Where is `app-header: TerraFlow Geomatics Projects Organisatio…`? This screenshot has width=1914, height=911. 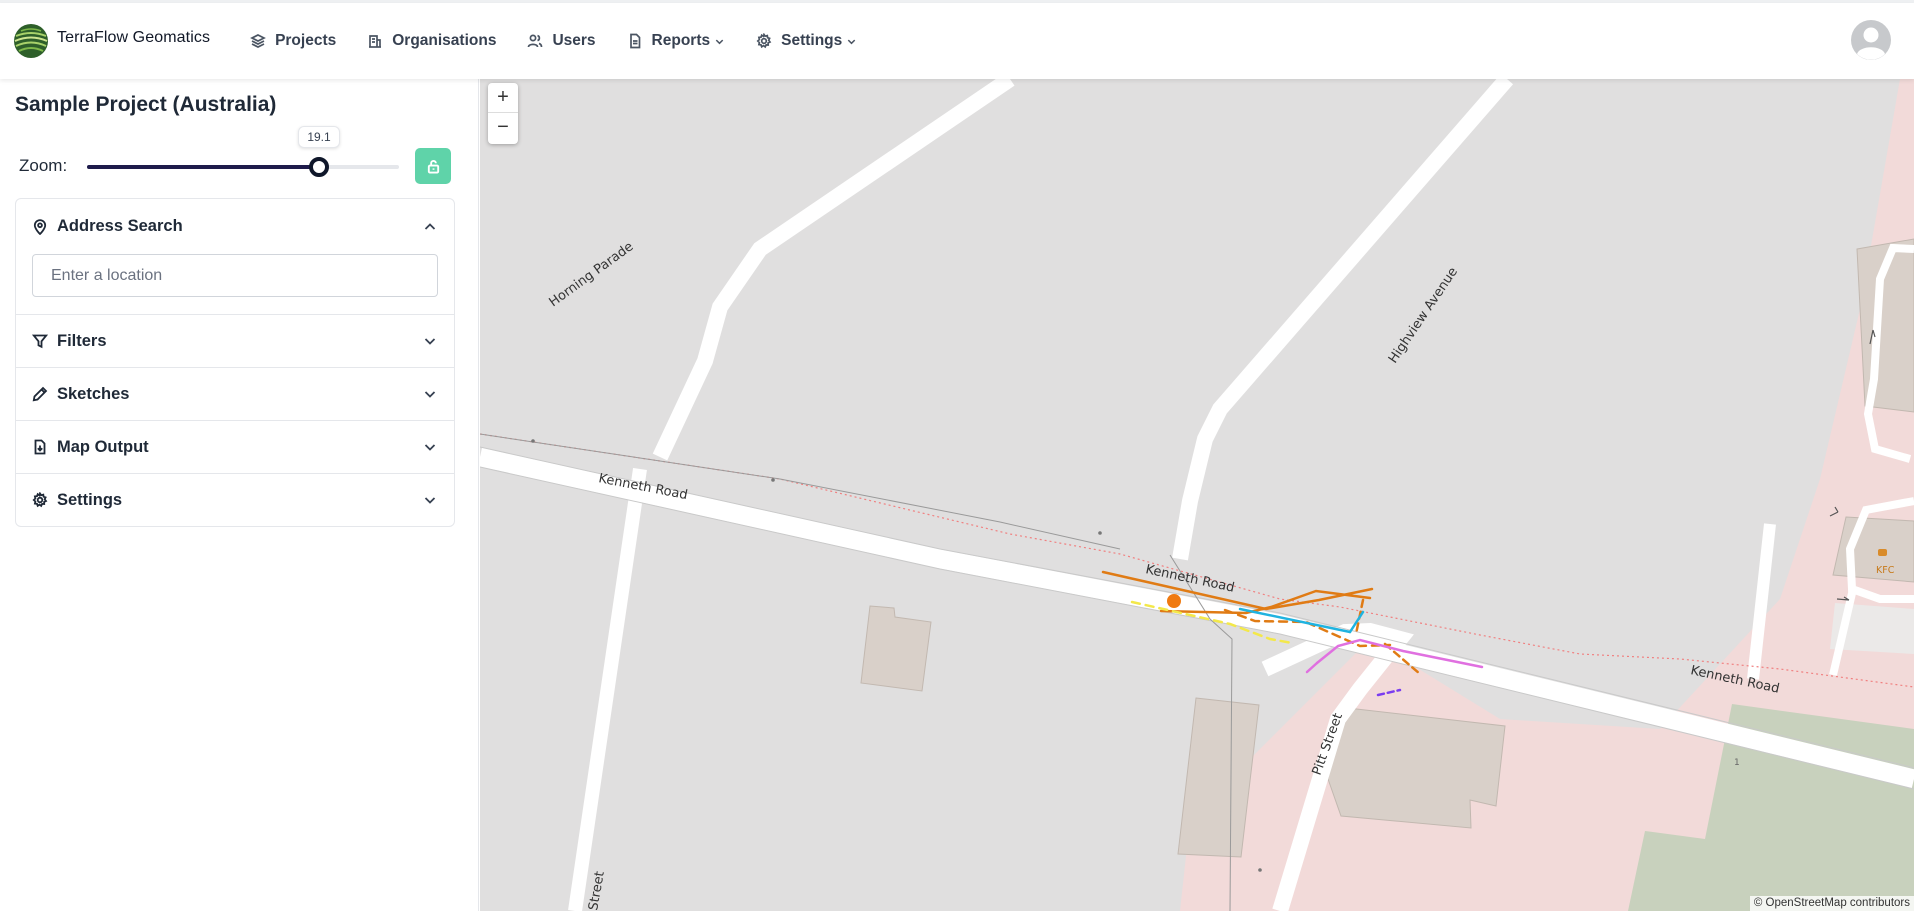 app-header: TerraFlow Geomatics Projects Organisatio… is located at coordinates (957, 41).